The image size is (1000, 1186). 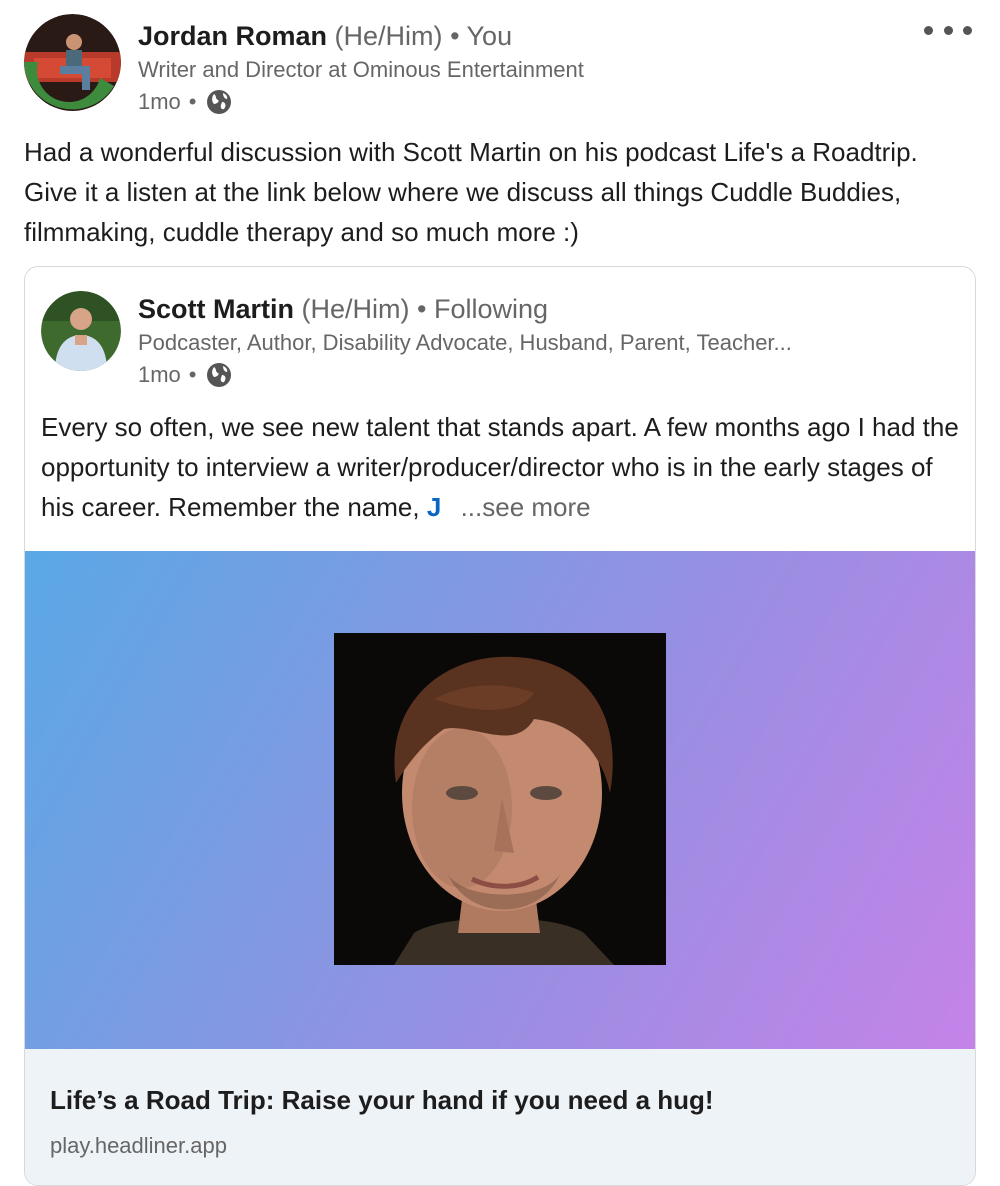 What do you see at coordinates (138, 1145) in the screenshot?
I see `link-domain: play.headliner.app` at bounding box center [138, 1145].